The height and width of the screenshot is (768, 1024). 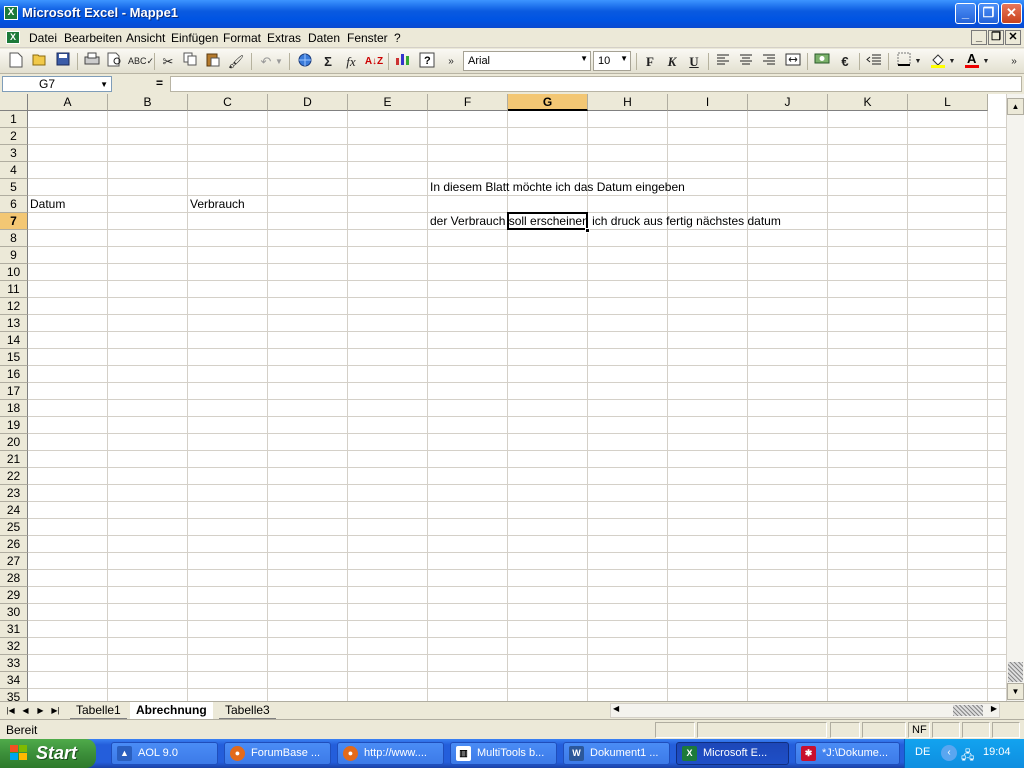 I want to click on euro-icon: €, so click(x=845, y=61).